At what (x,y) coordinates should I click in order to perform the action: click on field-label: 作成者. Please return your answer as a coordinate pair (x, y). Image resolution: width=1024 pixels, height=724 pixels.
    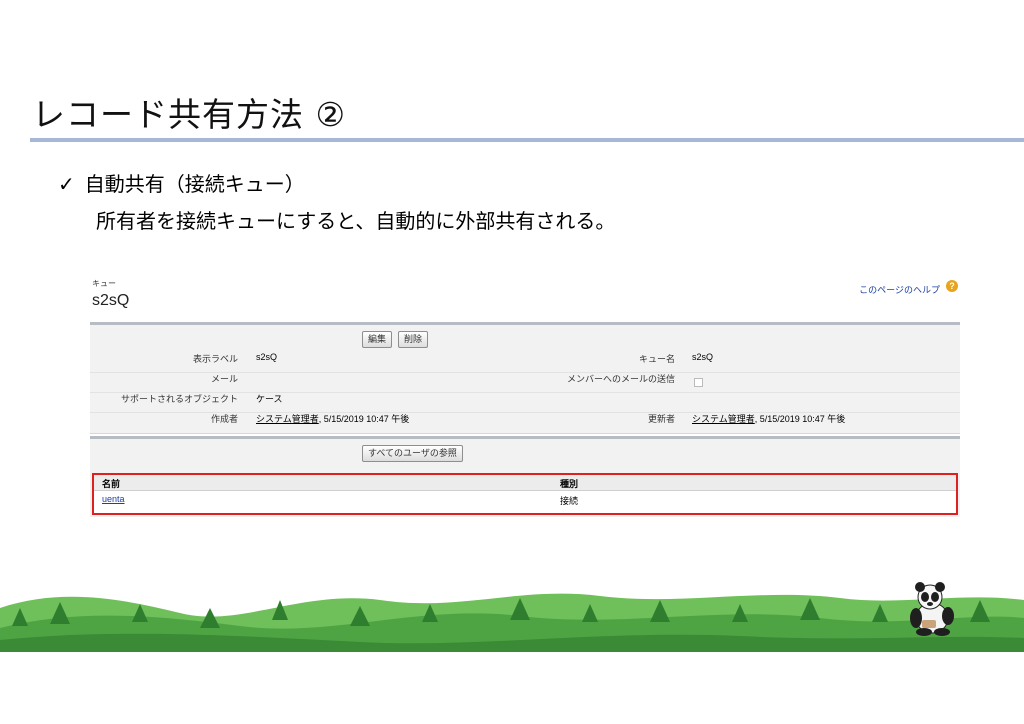
    Looking at the image, I should click on (224, 419).